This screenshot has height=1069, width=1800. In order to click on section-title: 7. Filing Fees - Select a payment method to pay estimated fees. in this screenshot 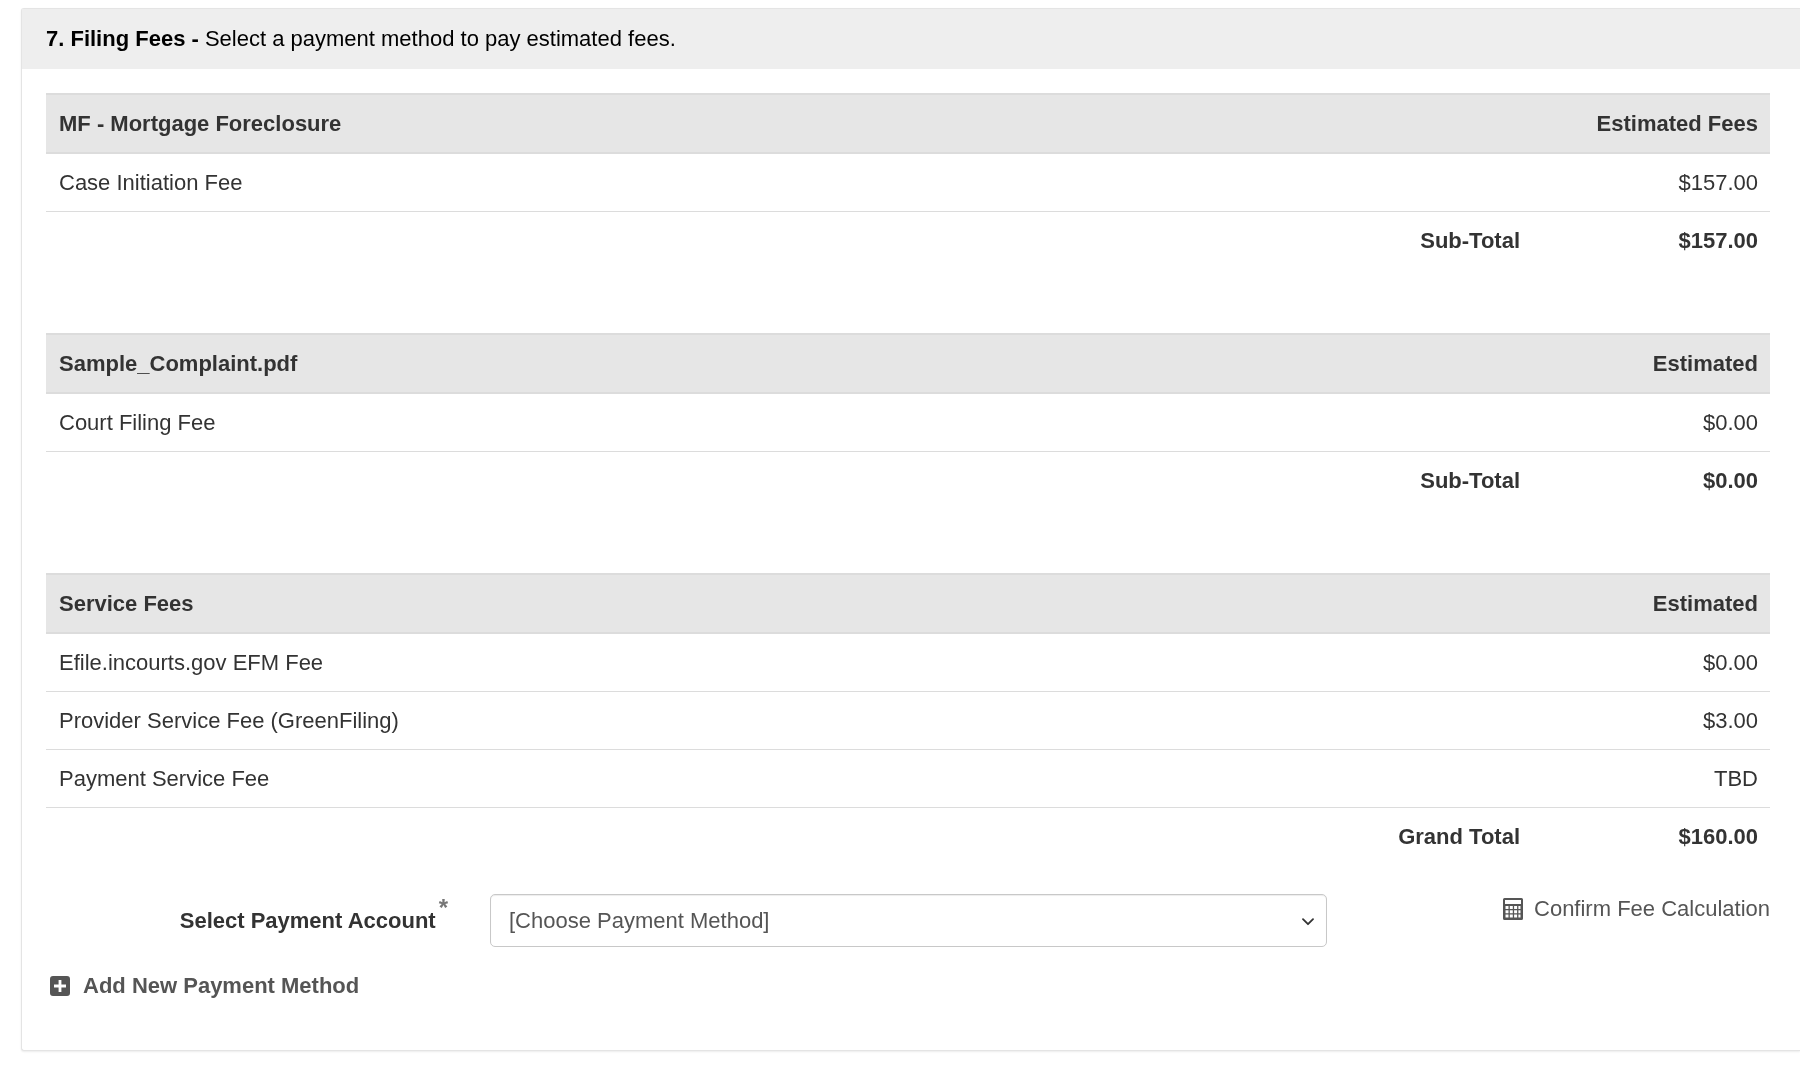, I will do `click(361, 39)`.